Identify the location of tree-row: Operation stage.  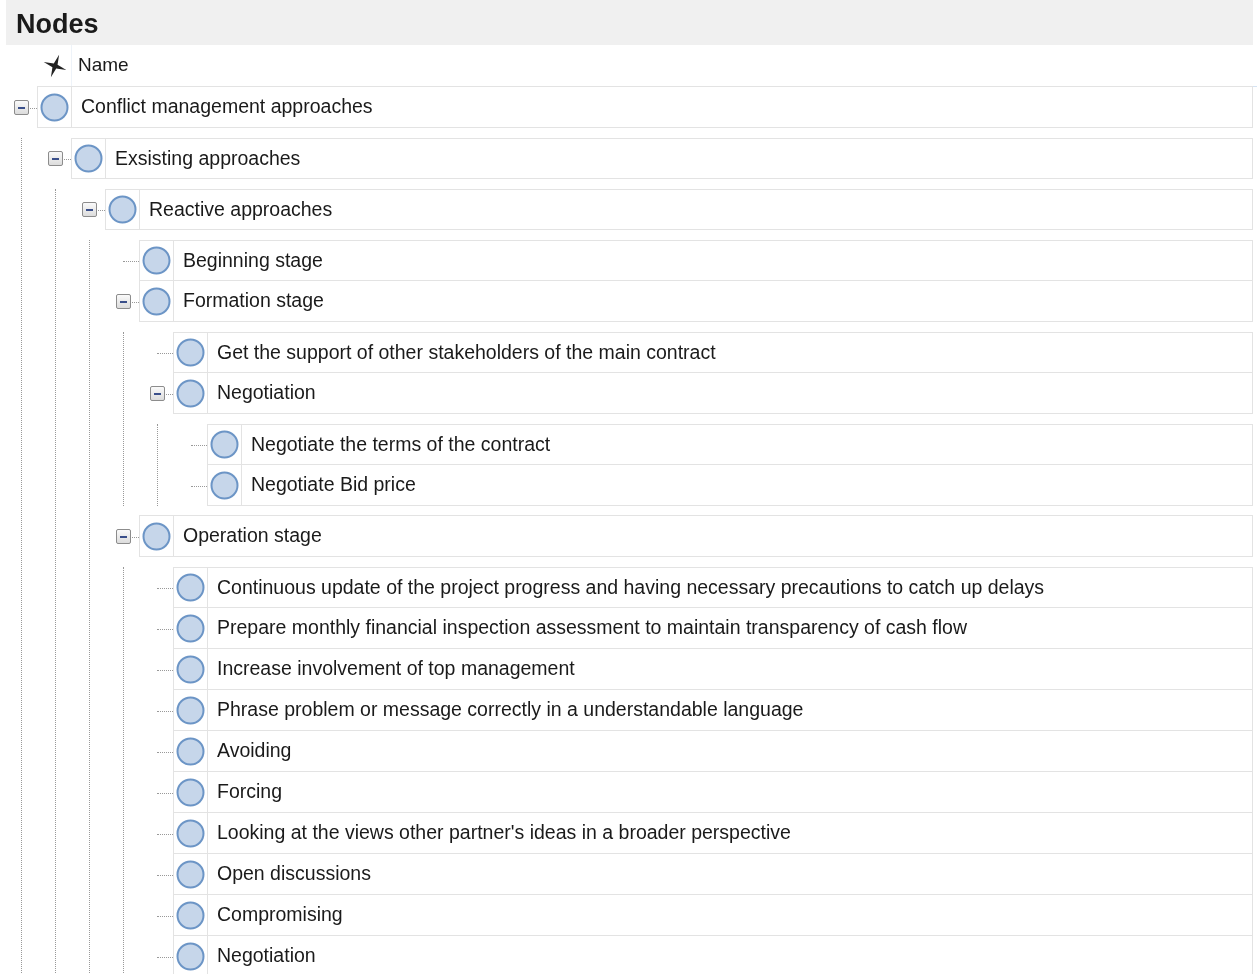
(696, 536).